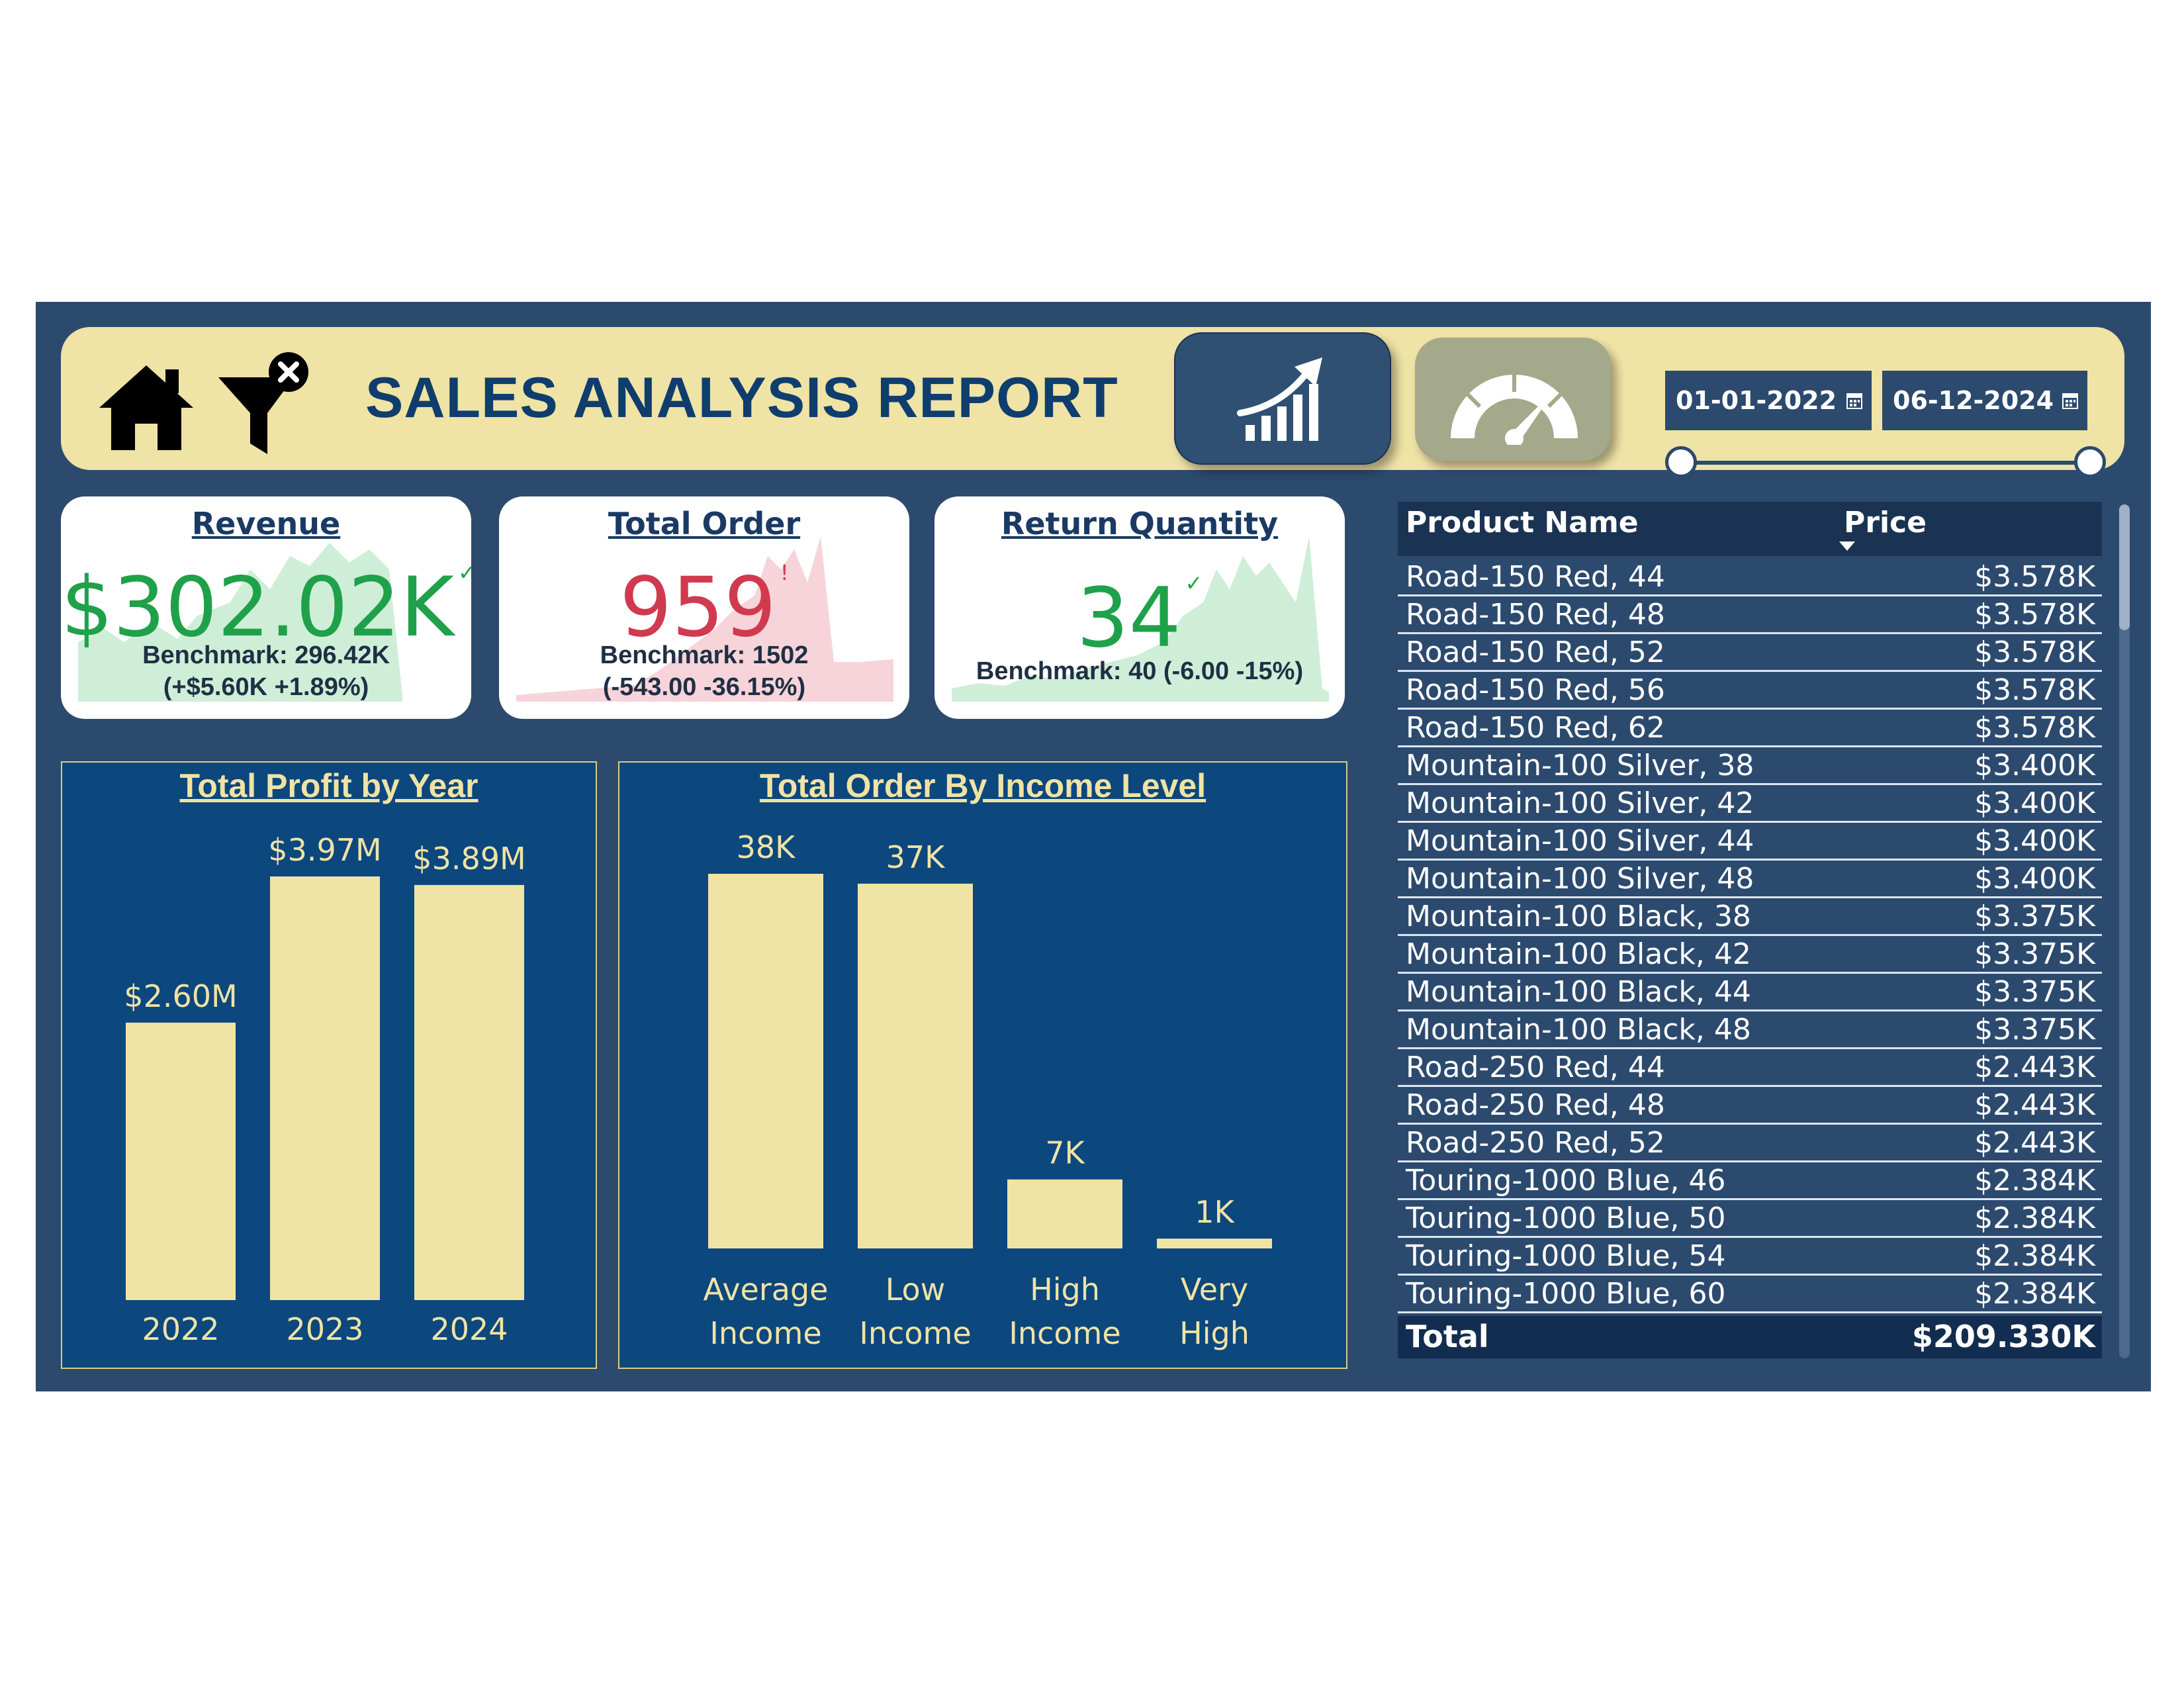 This screenshot has height=1688, width=2184. What do you see at coordinates (1750, 1181) in the screenshot?
I see `table-row: Touring-1000 Blue, 46 $2.384K` at bounding box center [1750, 1181].